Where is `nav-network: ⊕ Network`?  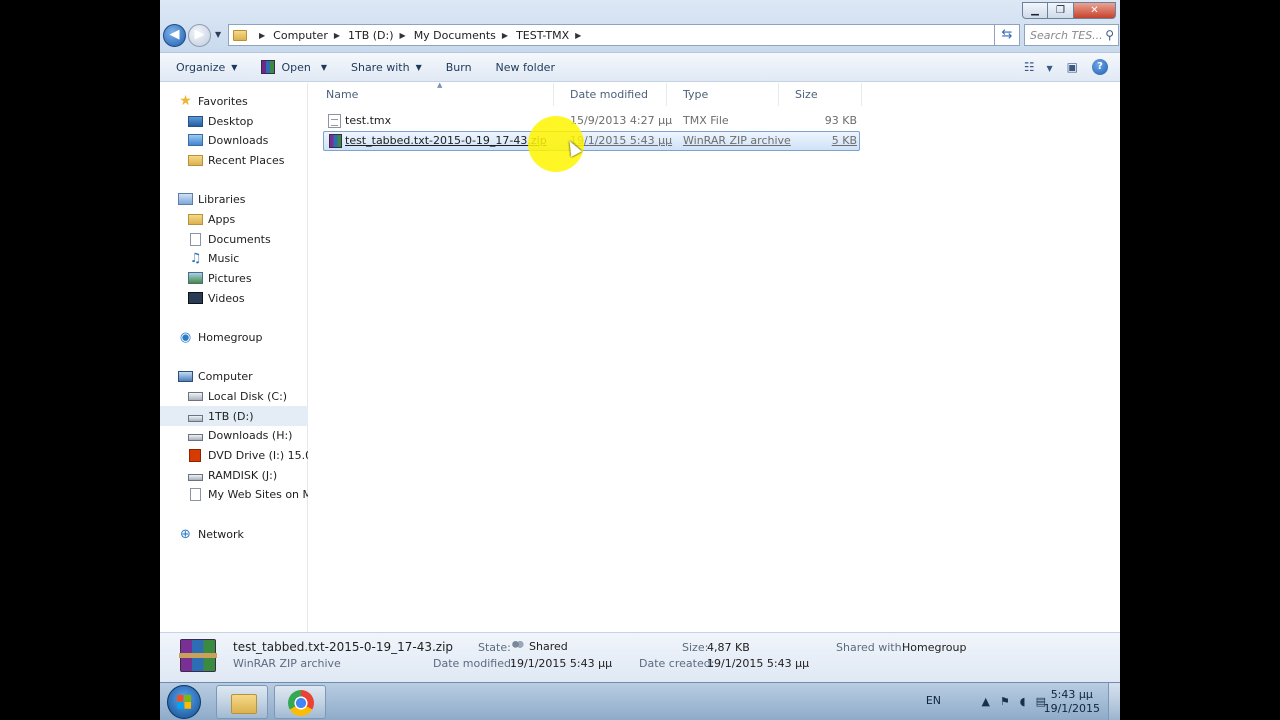 nav-network: ⊕ Network is located at coordinates (234, 534).